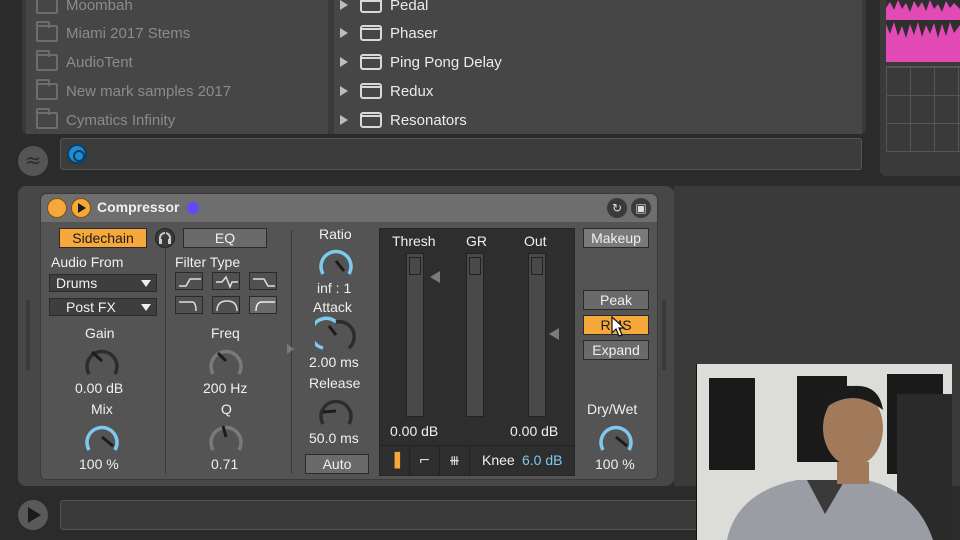  What do you see at coordinates (336, 263) in the screenshot?
I see `ratio-knob` at bounding box center [336, 263].